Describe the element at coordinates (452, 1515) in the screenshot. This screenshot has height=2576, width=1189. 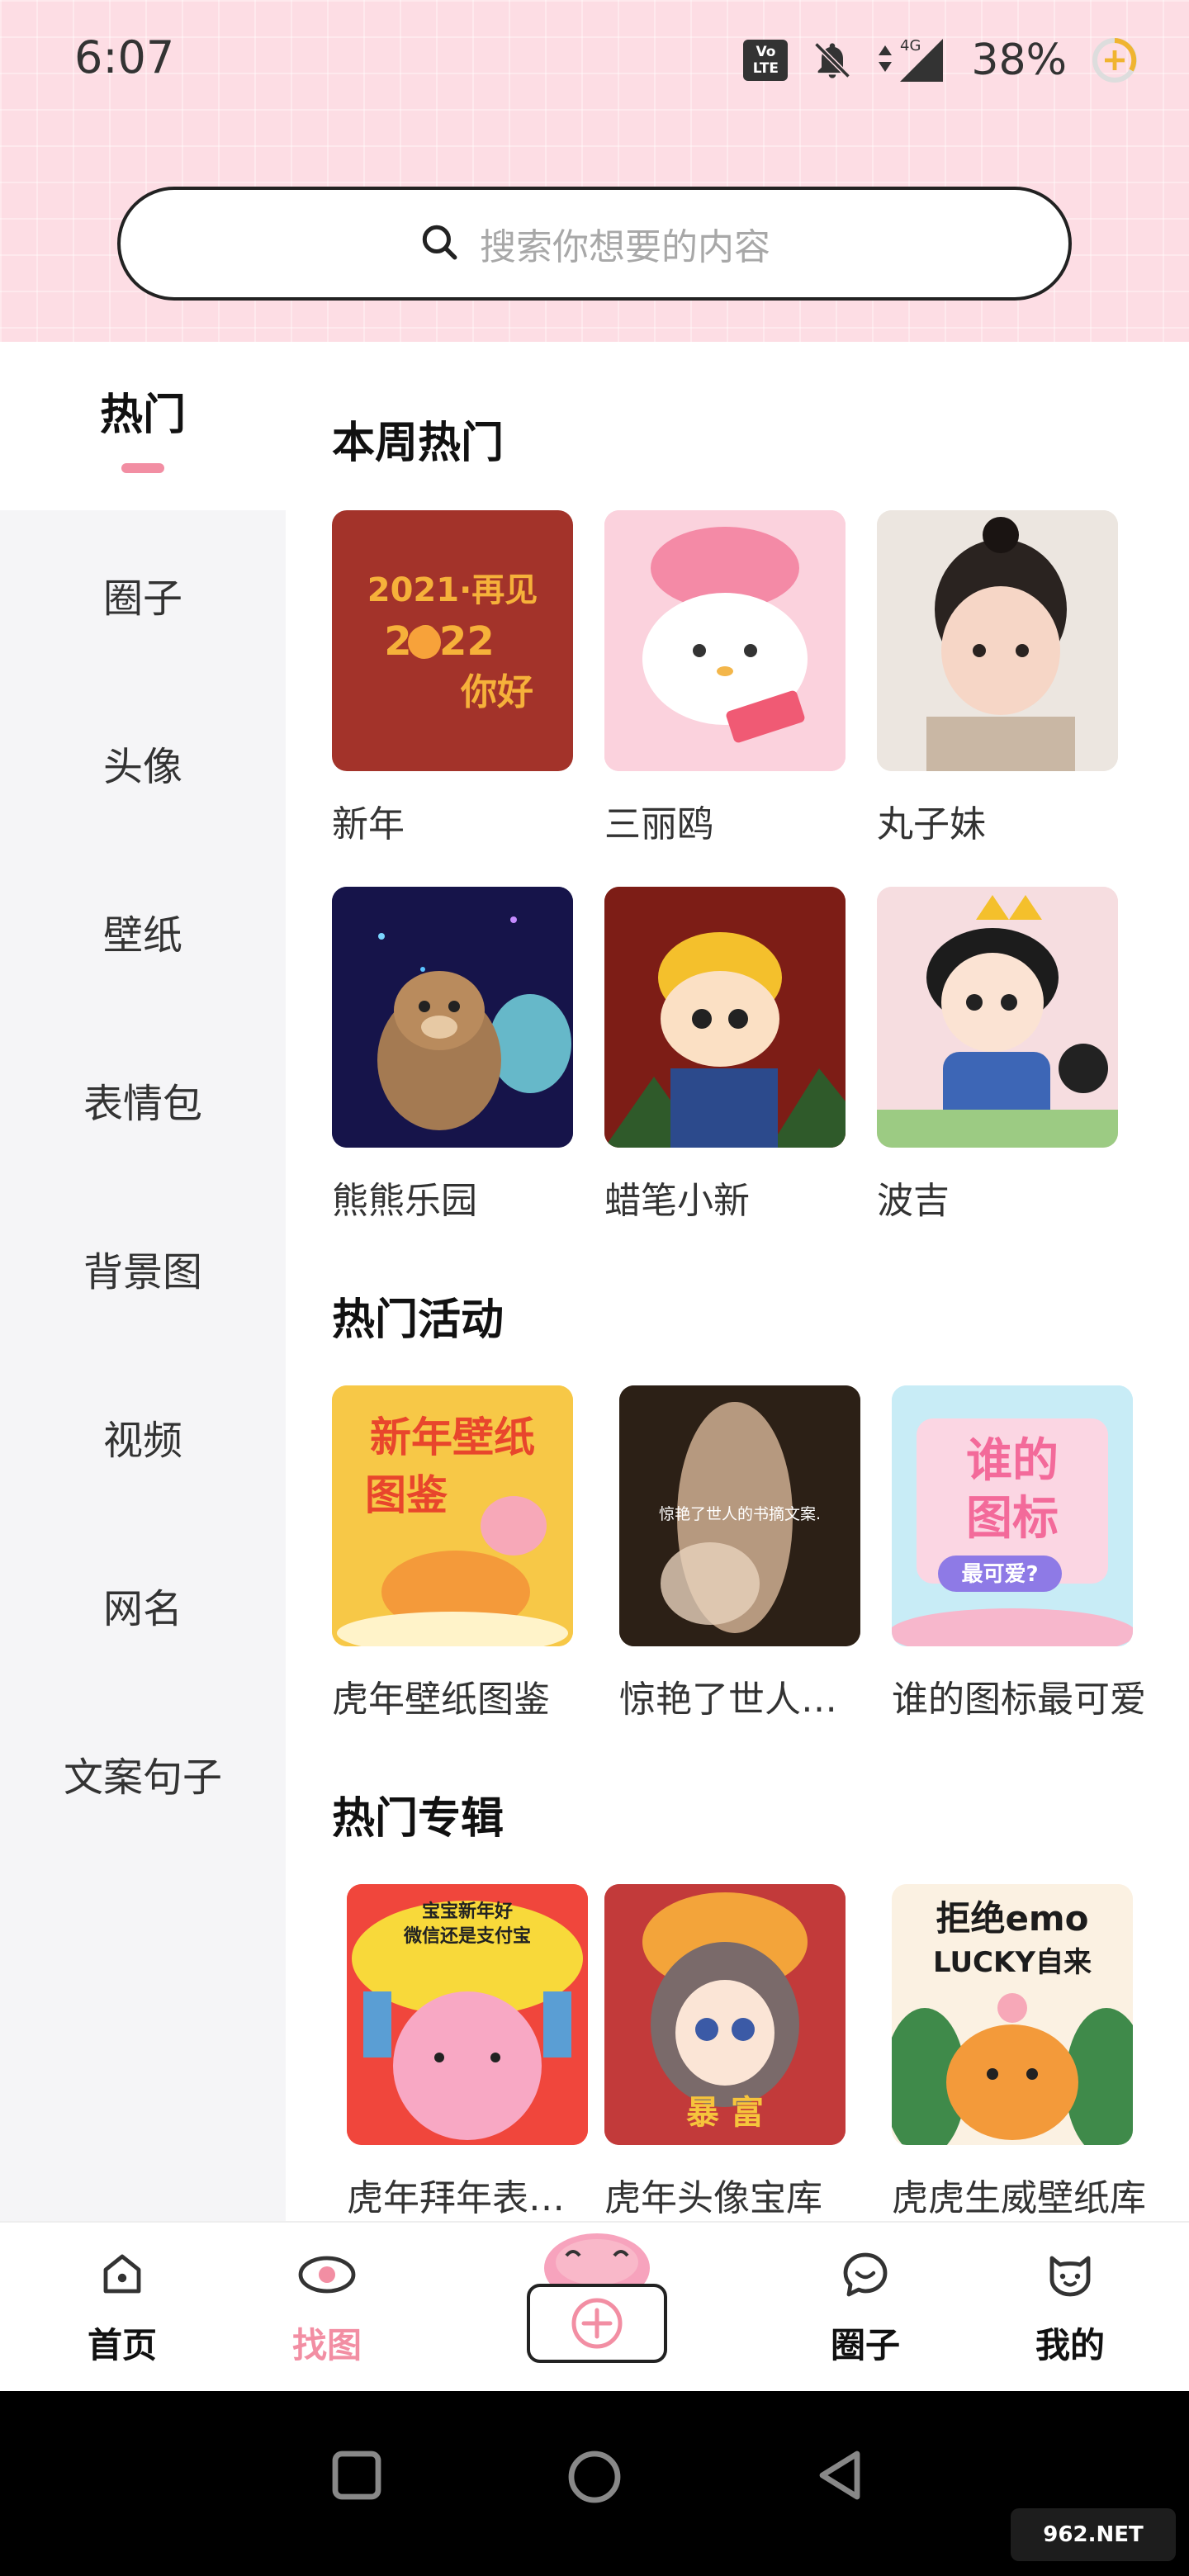
I see `event-thumb-tiger-wallpaper: 新年壁纸 图鉴` at that location.